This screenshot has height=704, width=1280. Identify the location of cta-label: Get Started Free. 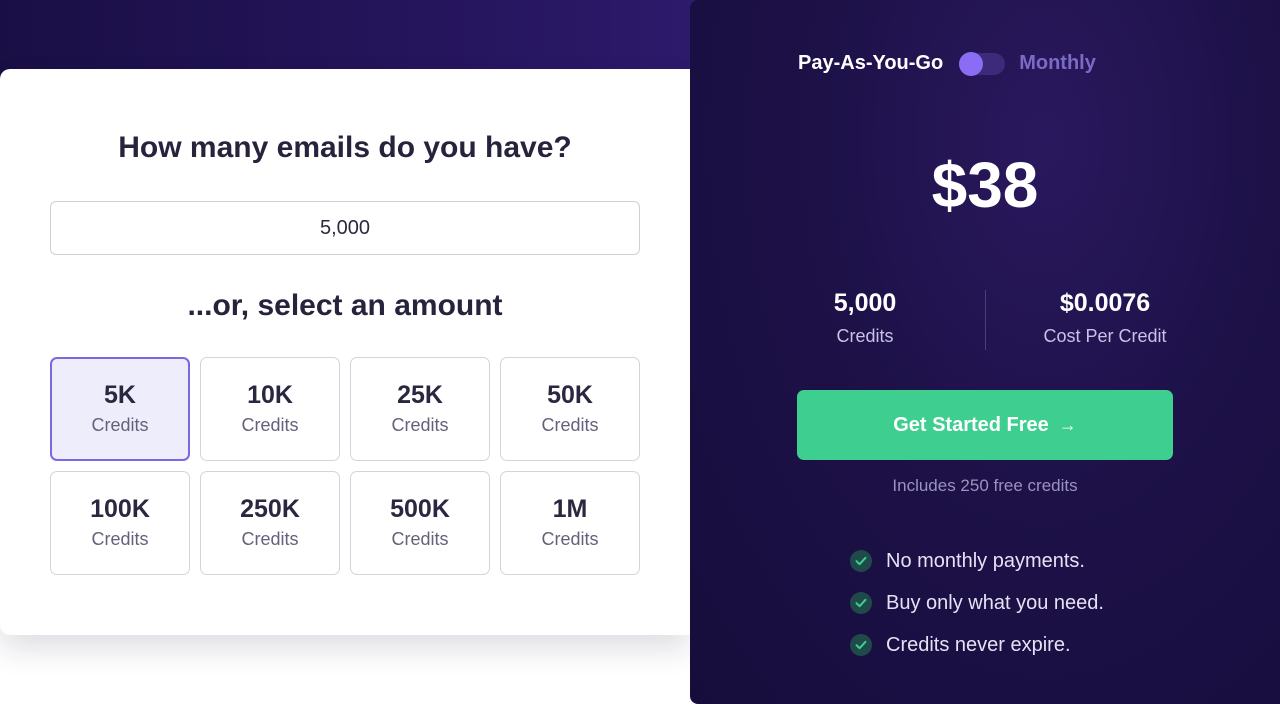
(971, 424).